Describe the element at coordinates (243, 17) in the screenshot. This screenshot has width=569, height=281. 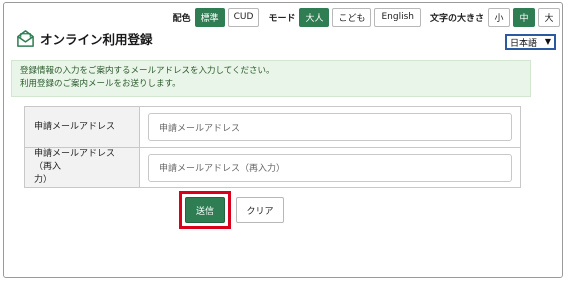
I see `color-cud-button: CUD` at that location.